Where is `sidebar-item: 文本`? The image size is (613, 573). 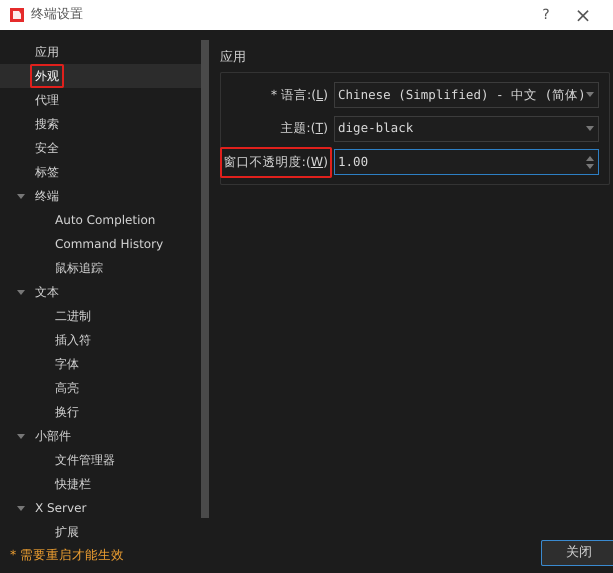 sidebar-item: 文本 is located at coordinates (47, 292).